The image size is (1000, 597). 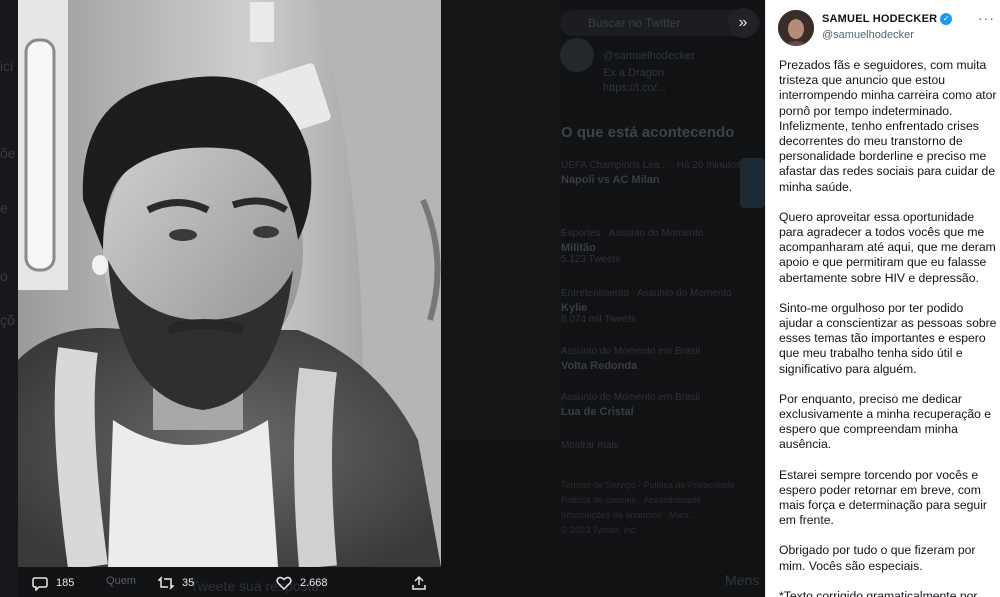 I want to click on share-button, so click(x=423, y=583).